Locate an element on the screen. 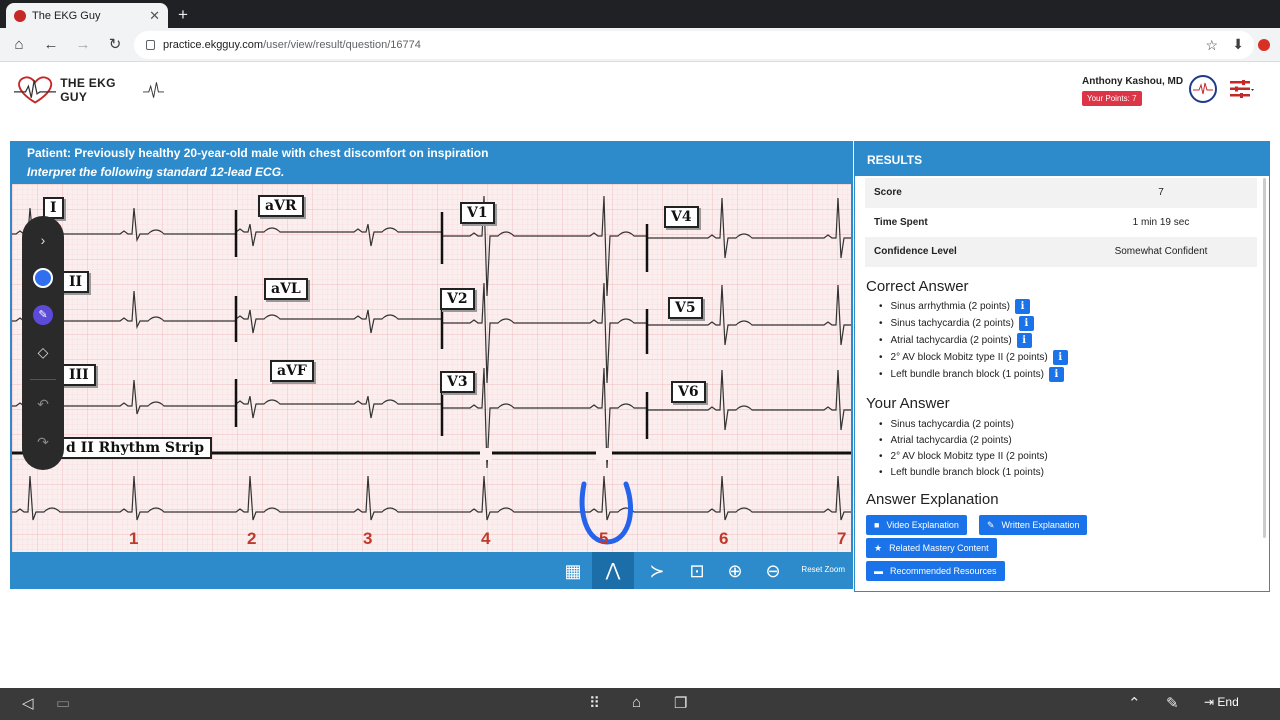 This screenshot has width=1280, height=720. written-explanation-label: Written Explanation is located at coordinates (1040, 525).